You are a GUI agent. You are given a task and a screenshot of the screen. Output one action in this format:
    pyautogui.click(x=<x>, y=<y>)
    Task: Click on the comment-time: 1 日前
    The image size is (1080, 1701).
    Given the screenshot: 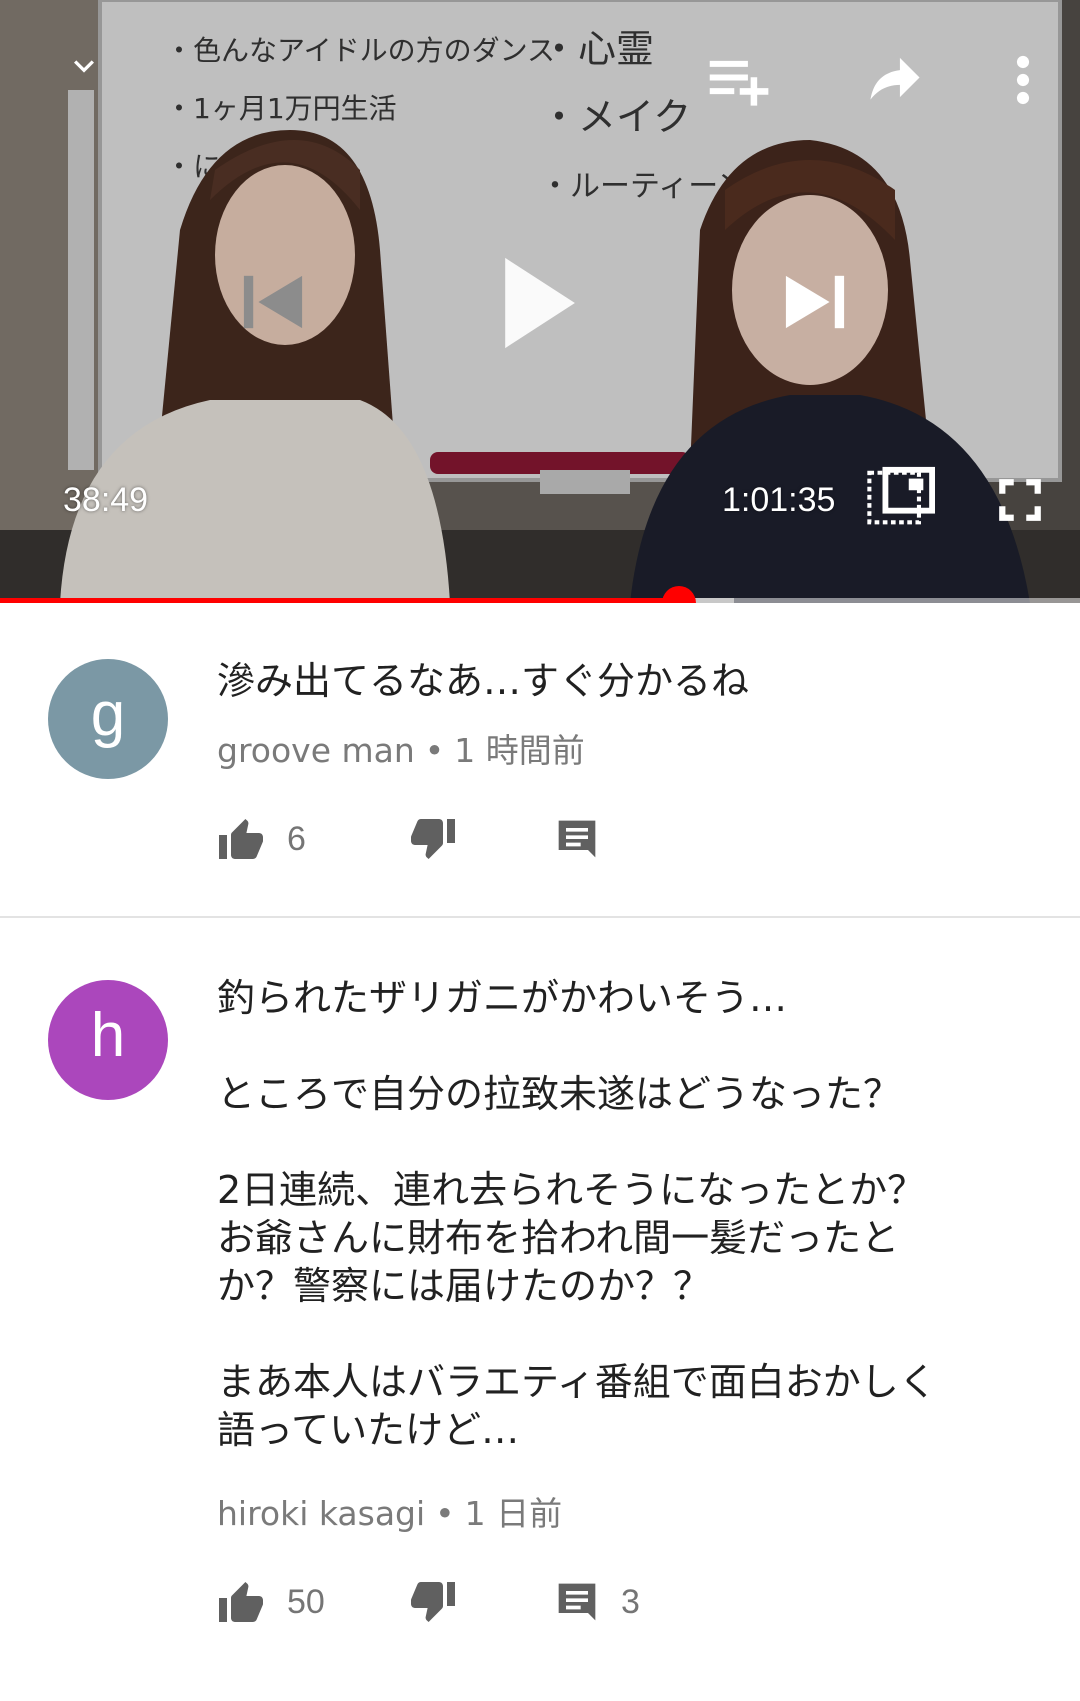 What is the action you would take?
    pyautogui.click(x=513, y=1513)
    